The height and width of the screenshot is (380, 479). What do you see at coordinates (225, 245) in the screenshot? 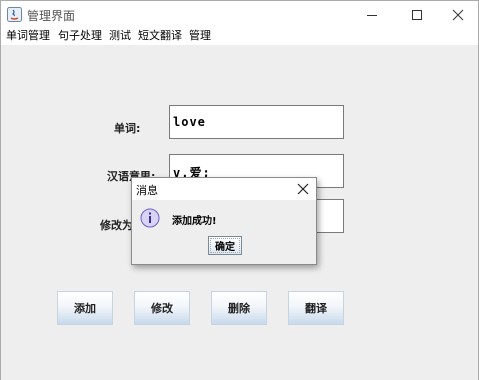
I see `ok-button: 确定` at bounding box center [225, 245].